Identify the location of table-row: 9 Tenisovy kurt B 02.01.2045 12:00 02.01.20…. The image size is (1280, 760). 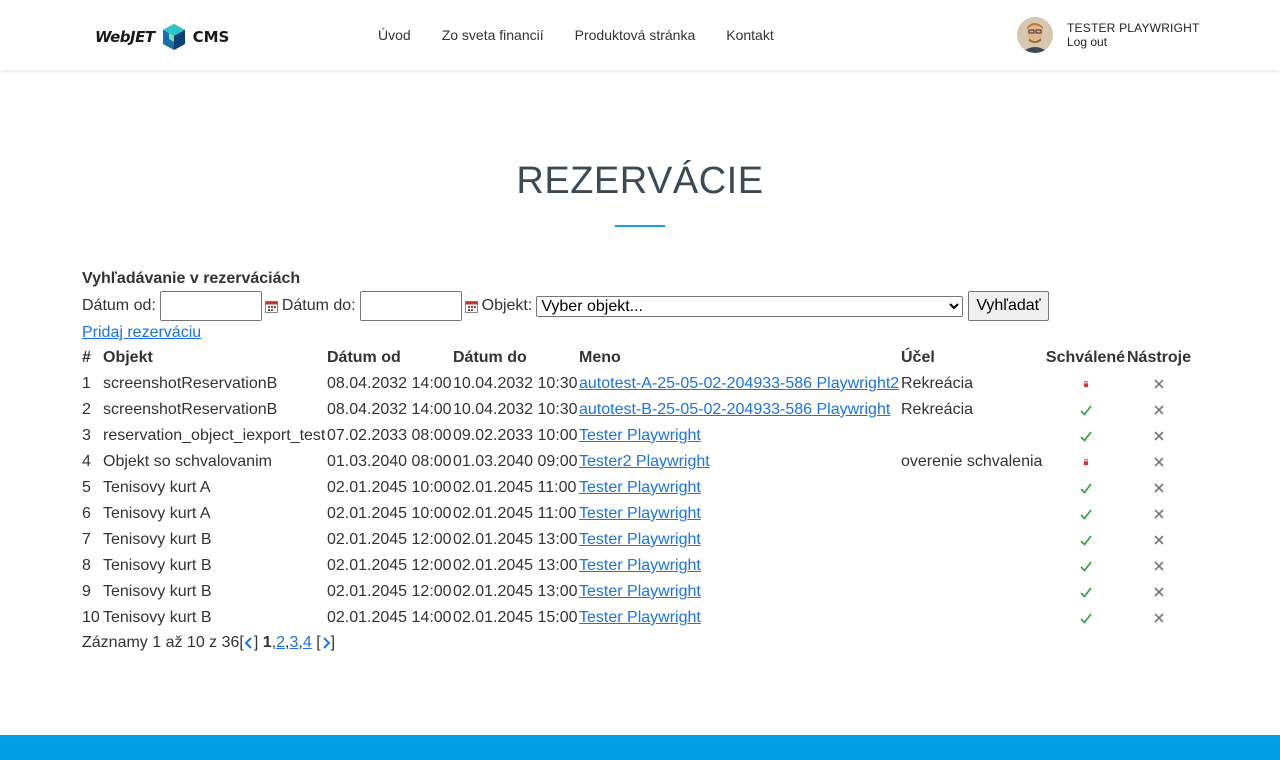
(637, 592).